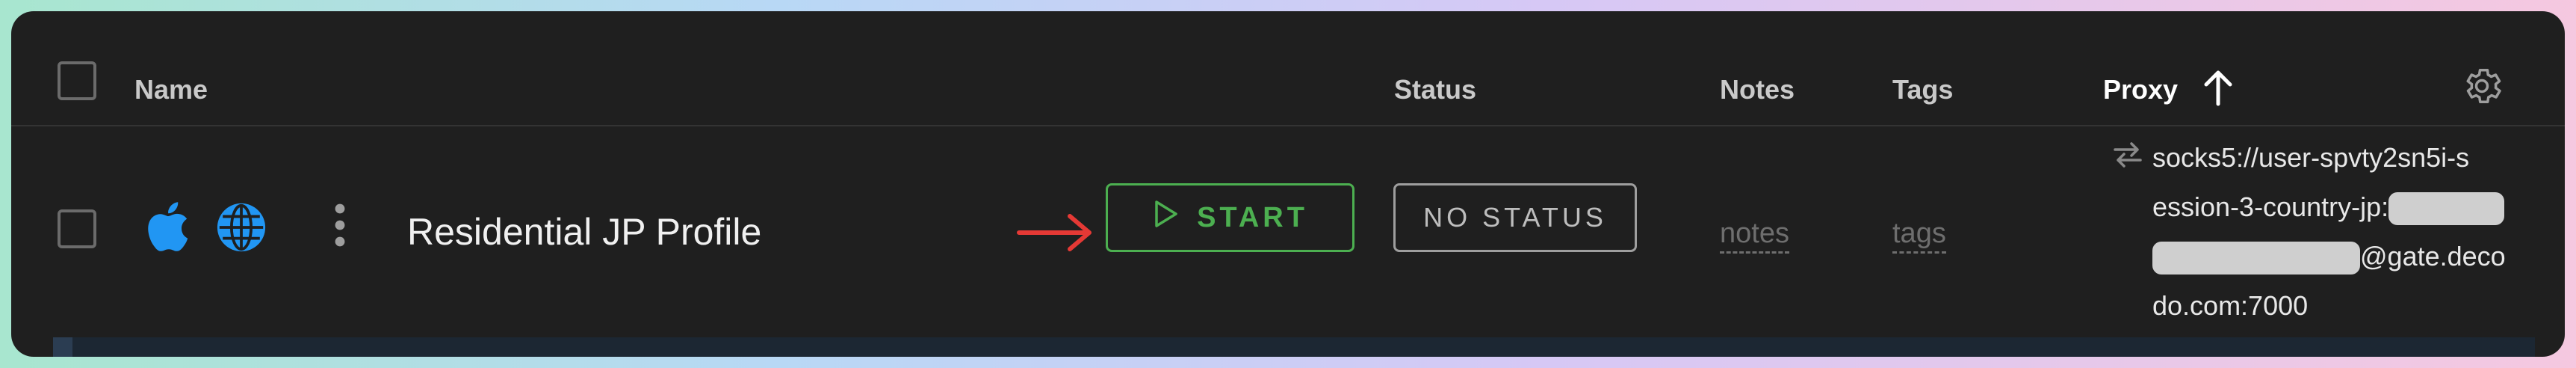  What do you see at coordinates (2433, 256) in the screenshot?
I see `proxy-line-text: @gate.deco` at bounding box center [2433, 256].